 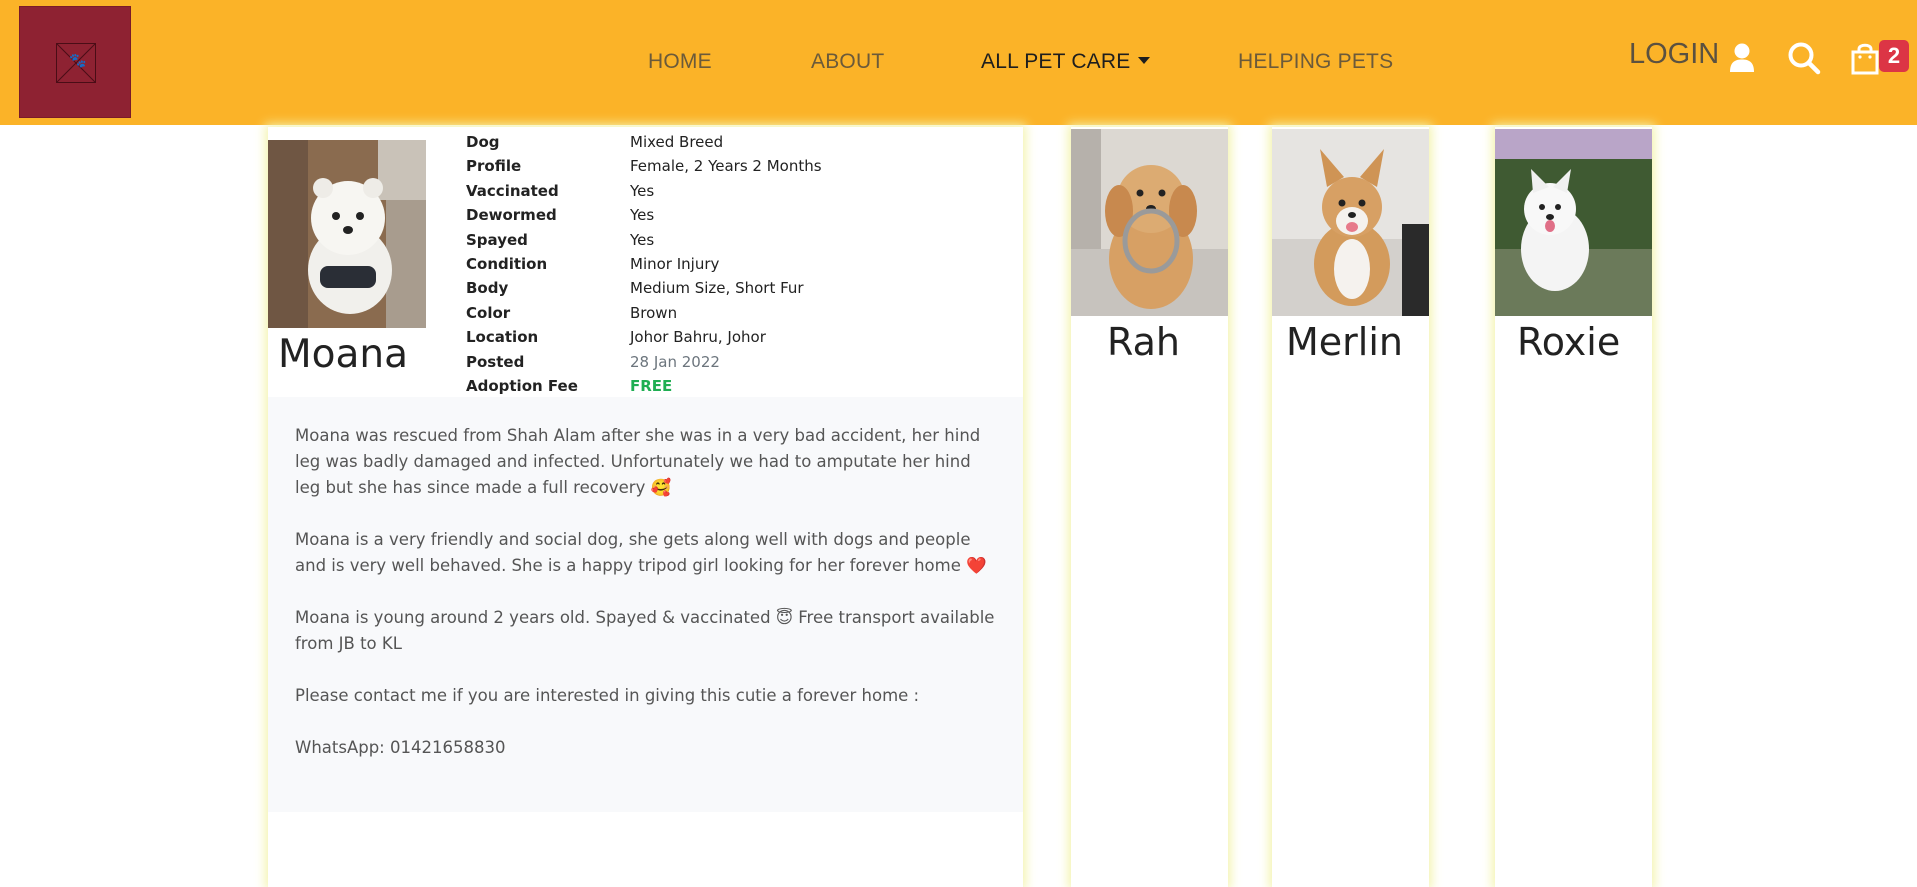 I want to click on pet-card-roxie: Roxie, so click(x=1573, y=507).